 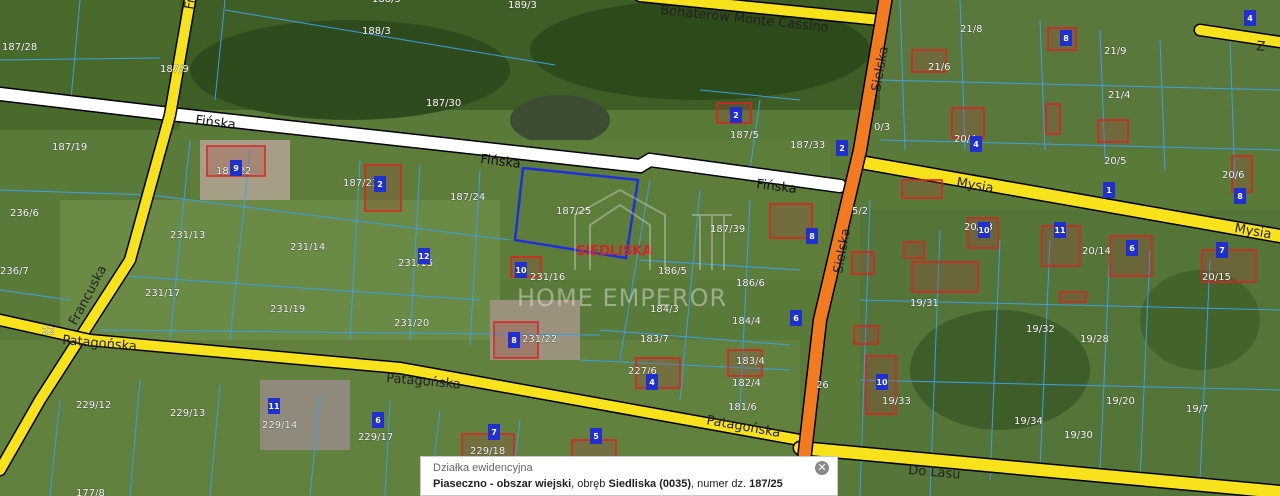 What do you see at coordinates (1028, 421) in the screenshot?
I see `parcel-label: 19/34` at bounding box center [1028, 421].